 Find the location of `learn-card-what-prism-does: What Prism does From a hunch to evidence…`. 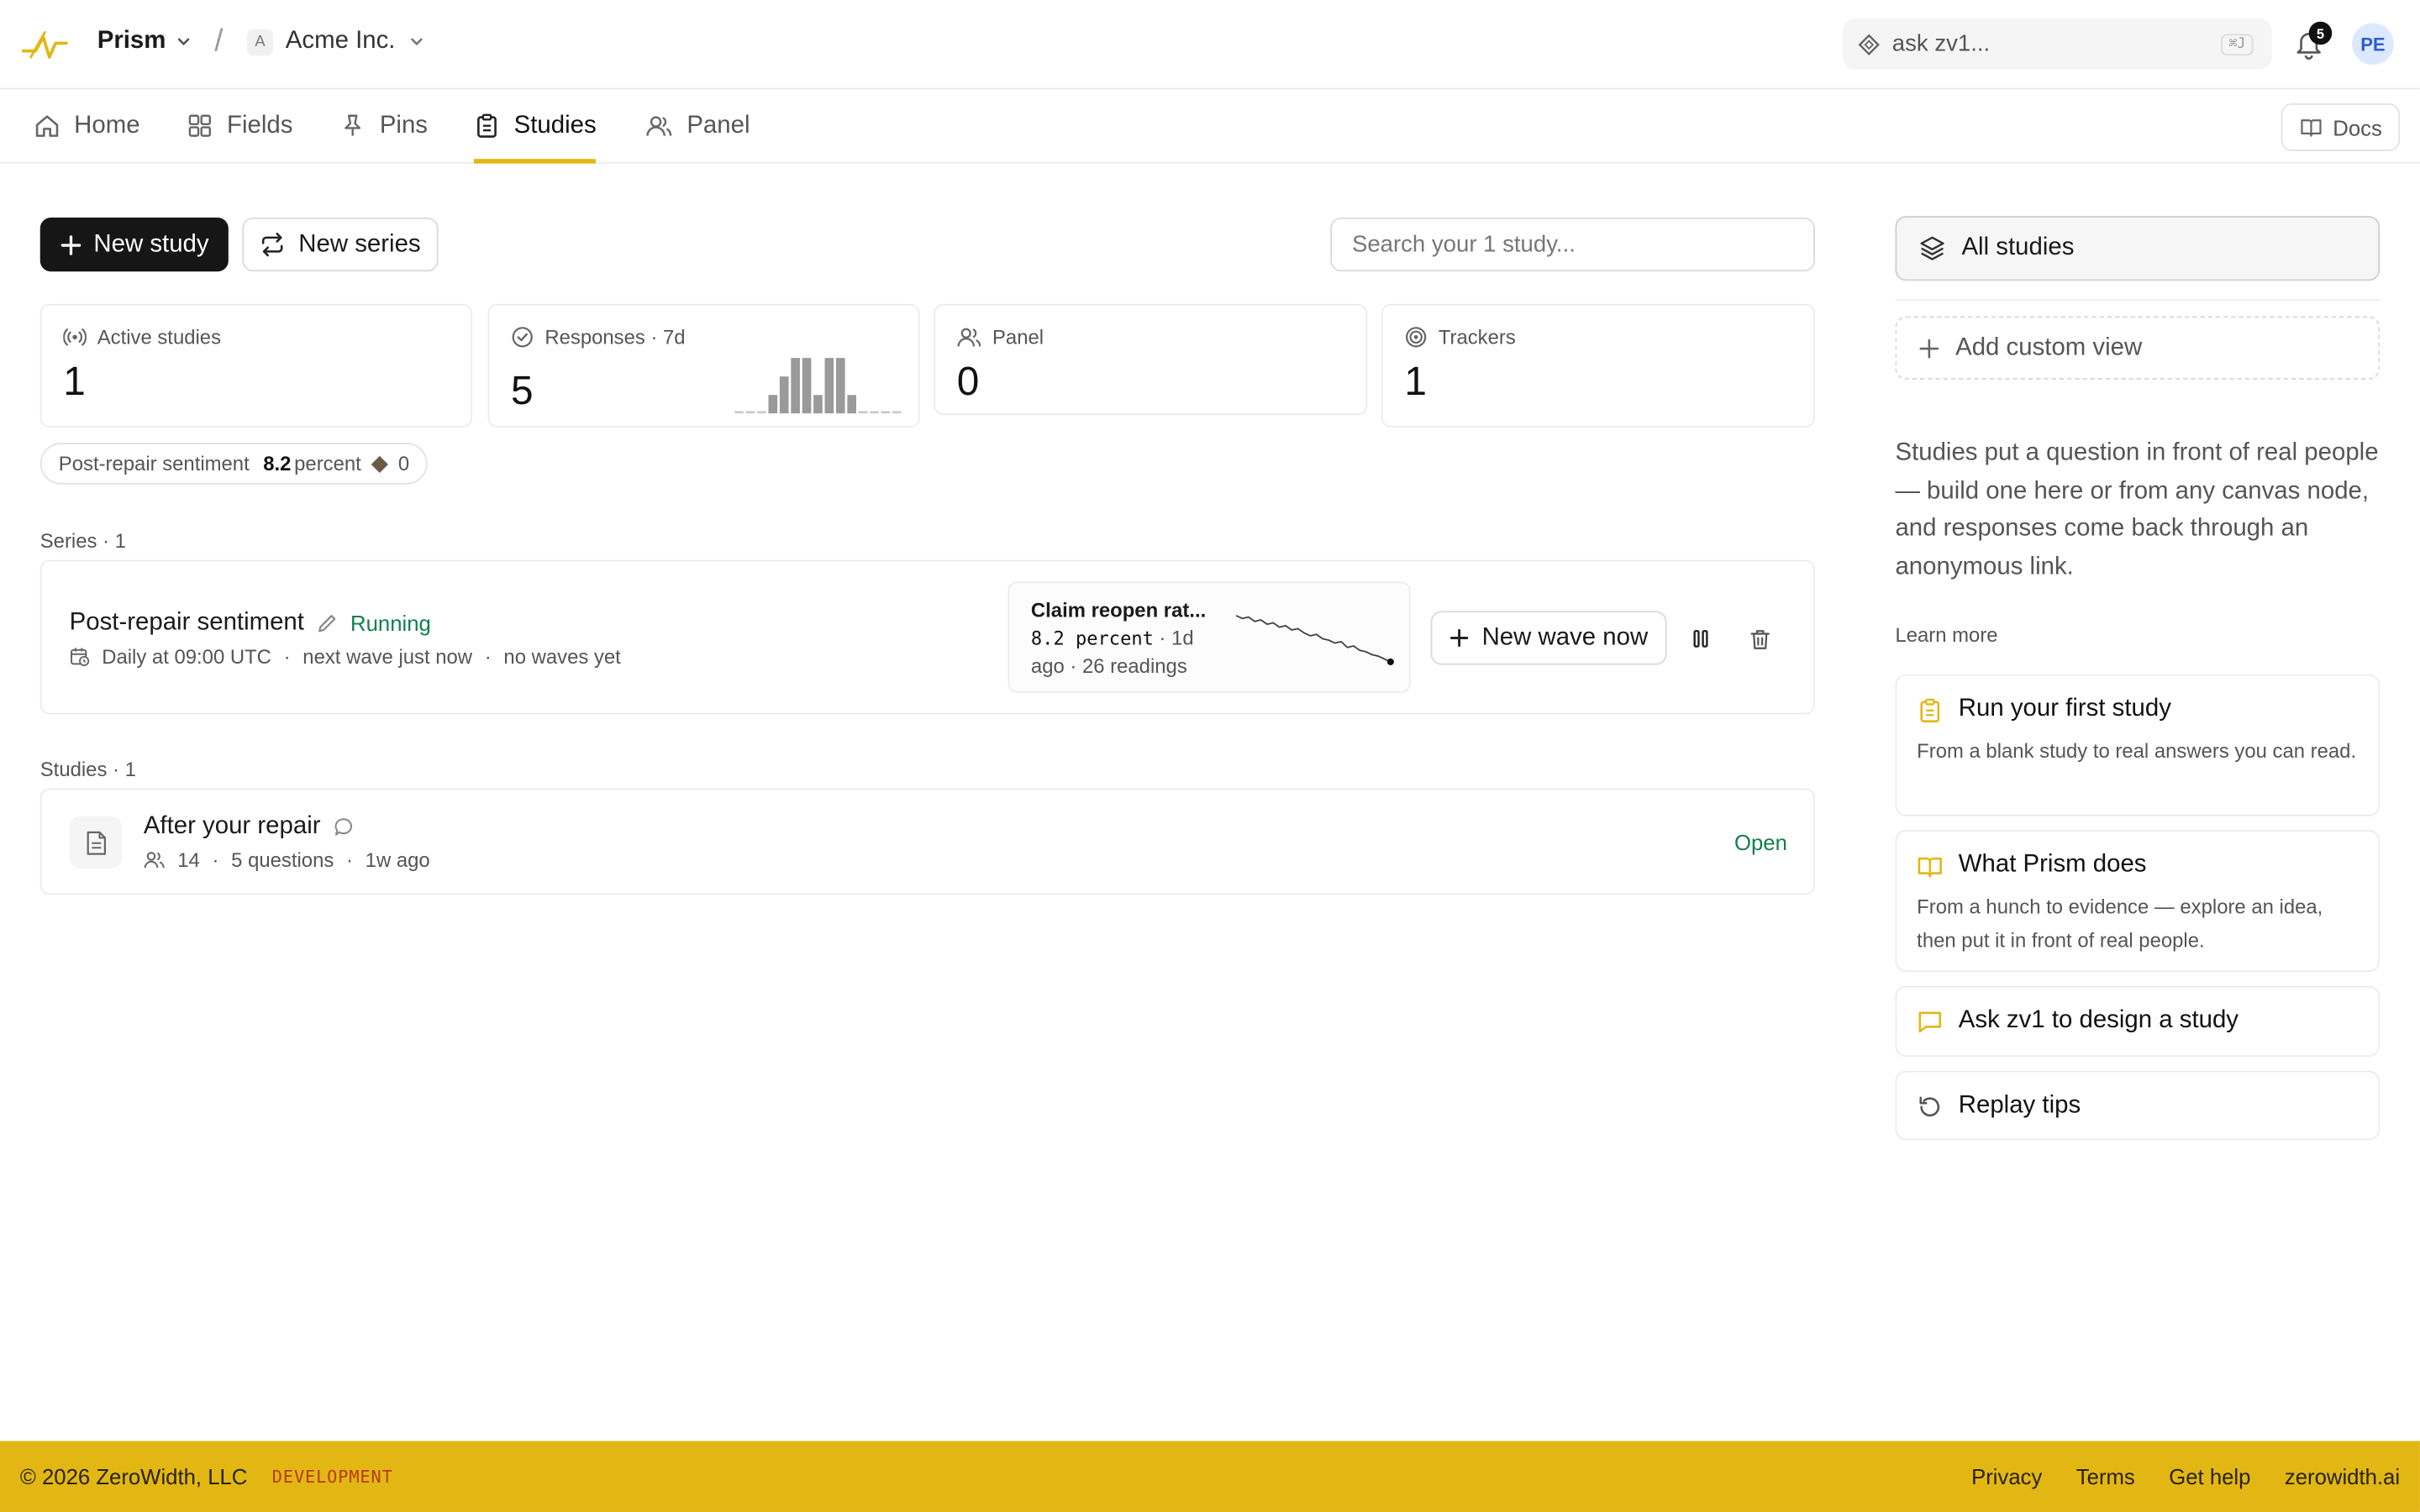

learn-card-what-prism-does: What Prism does From a hunch to evidence… is located at coordinates (2138, 901).